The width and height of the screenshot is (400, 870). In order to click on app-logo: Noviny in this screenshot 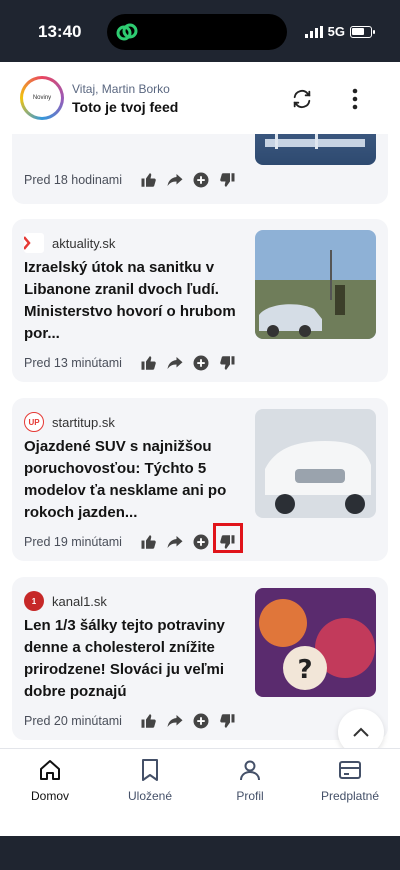, I will do `click(42, 98)`.